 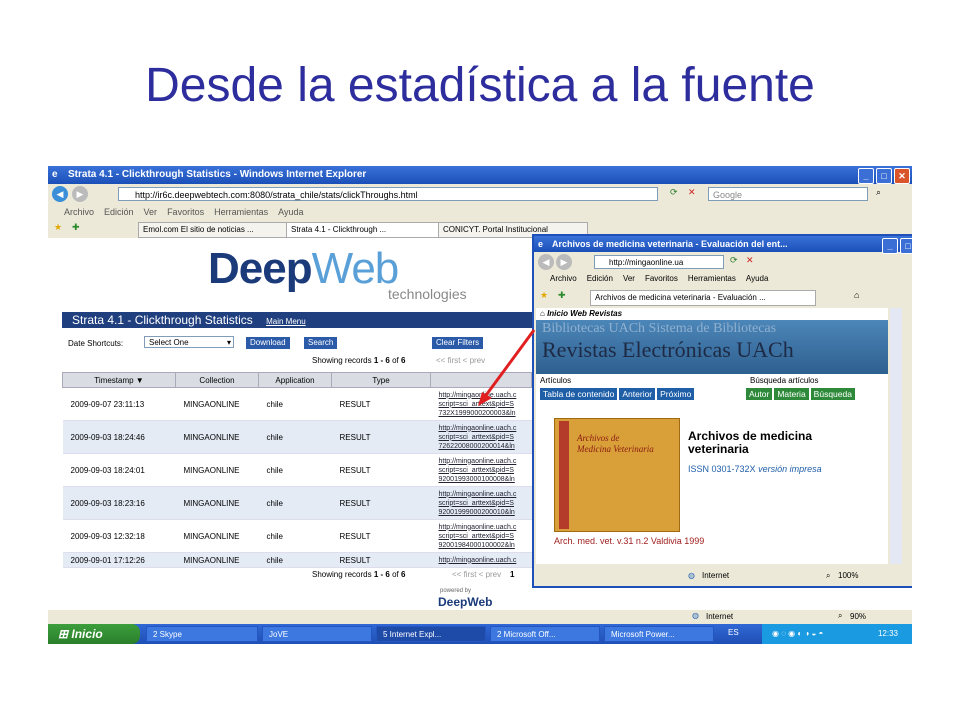 I want to click on cover-spine, so click(x=564, y=475).